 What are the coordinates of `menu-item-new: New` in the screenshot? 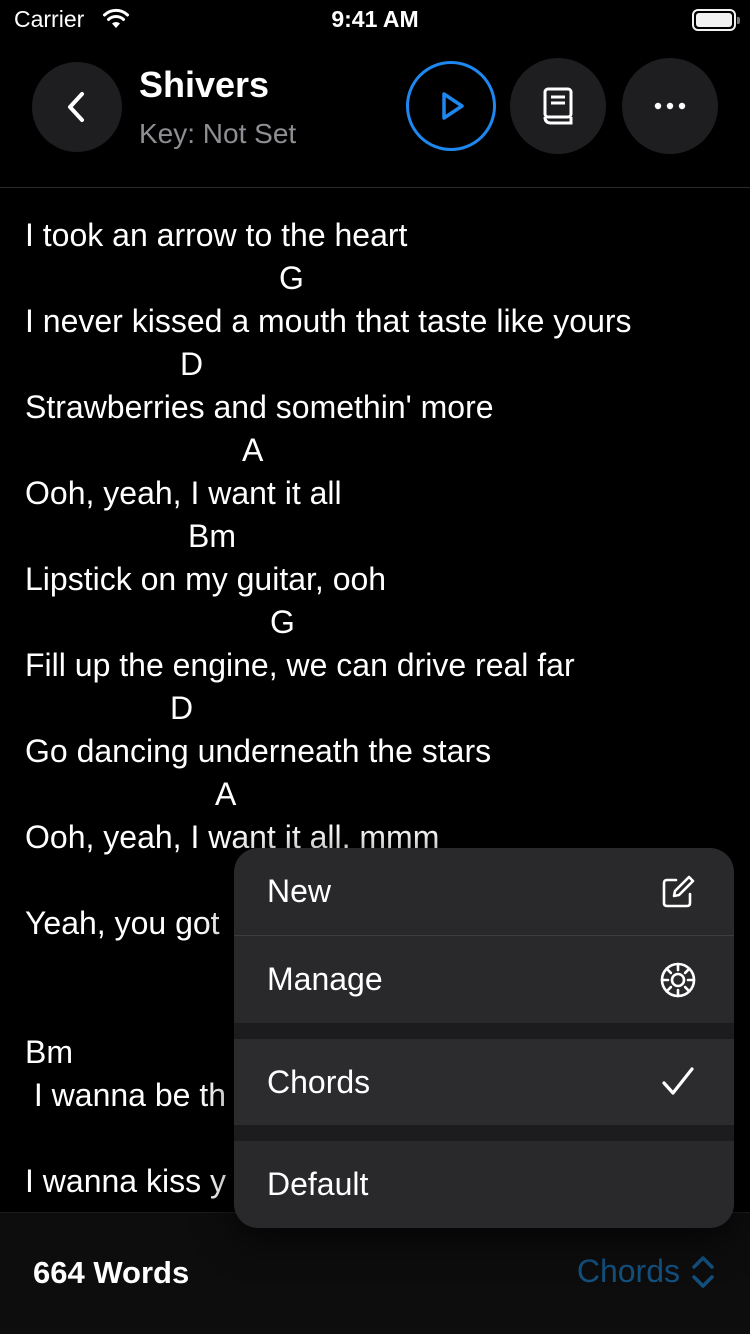 It's located at (484, 891).